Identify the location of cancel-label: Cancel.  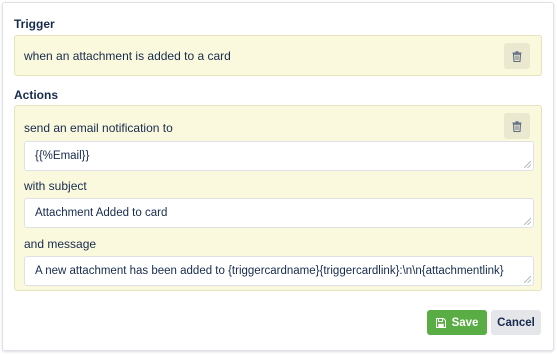
(516, 322).